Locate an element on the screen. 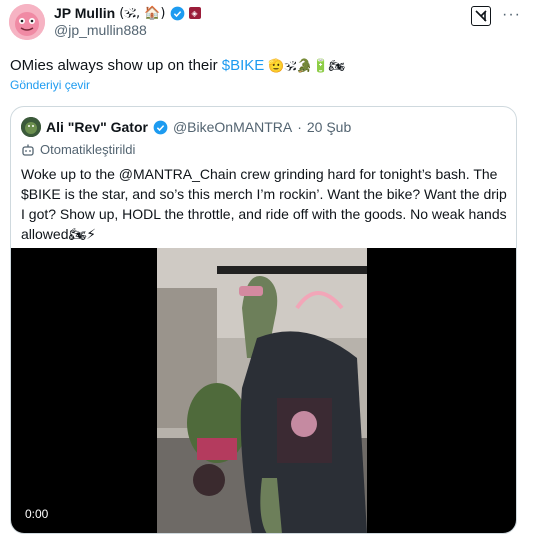 Image resolution: width=533 pixels, height=545 pixels. verified-badge-icon is located at coordinates (177, 13).